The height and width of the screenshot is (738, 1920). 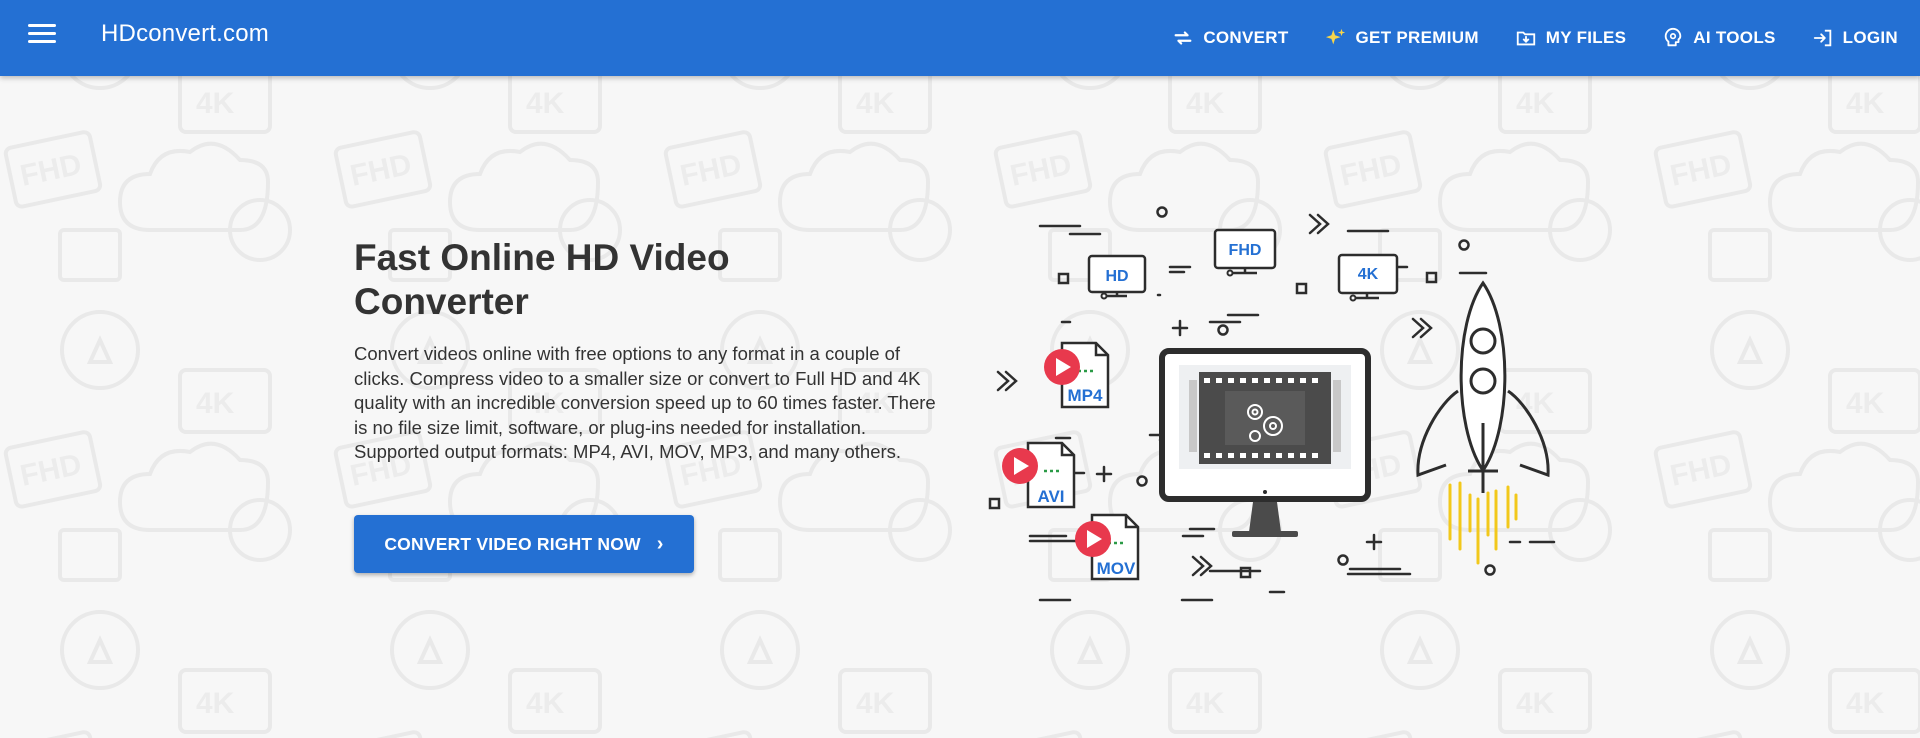 What do you see at coordinates (1586, 37) in the screenshot?
I see `nav-my-files-label: MY FILES` at bounding box center [1586, 37].